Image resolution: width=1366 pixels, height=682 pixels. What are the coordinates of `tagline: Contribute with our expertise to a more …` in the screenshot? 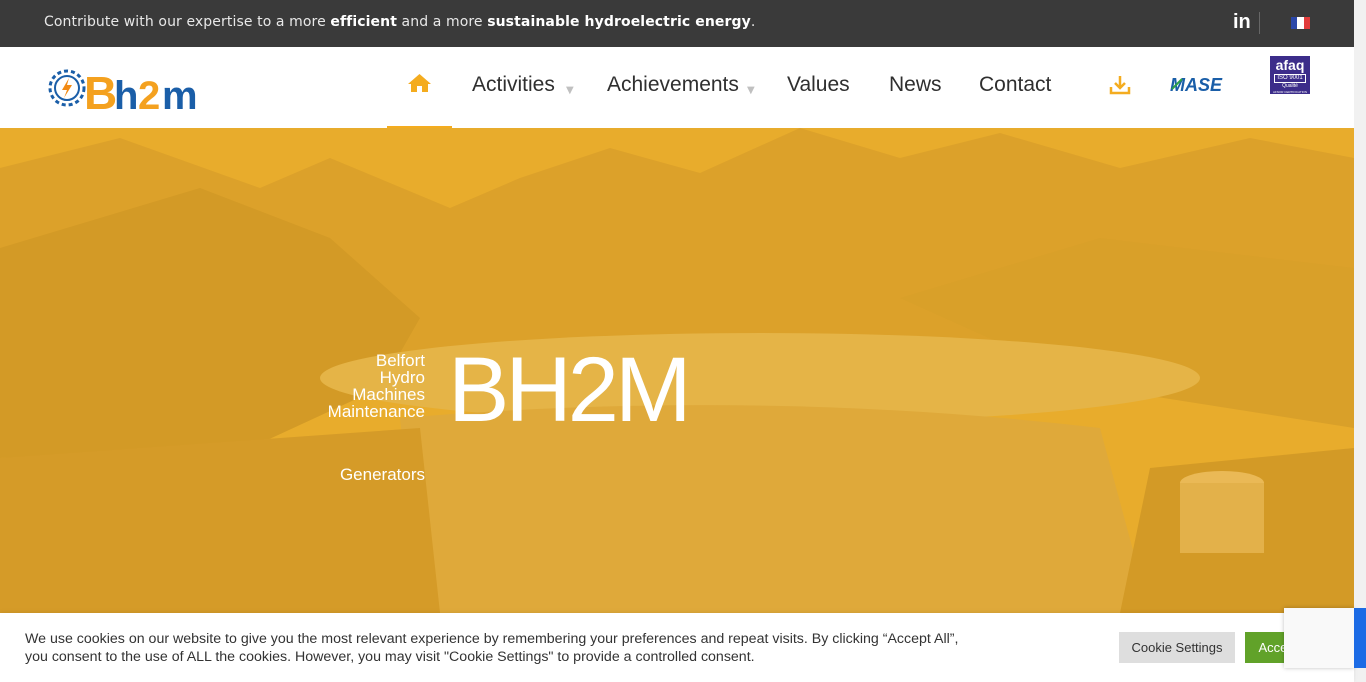 It's located at (400, 22).